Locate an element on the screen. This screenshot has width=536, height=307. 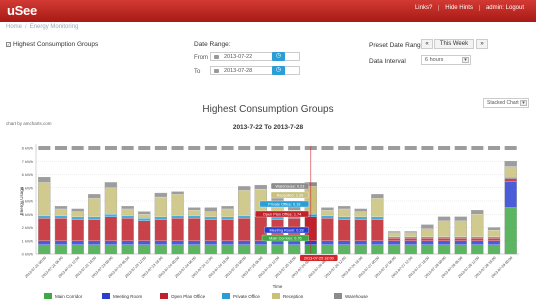
tooltip-text: Open Plan Office: 1.74 is located at coordinates (282, 215).